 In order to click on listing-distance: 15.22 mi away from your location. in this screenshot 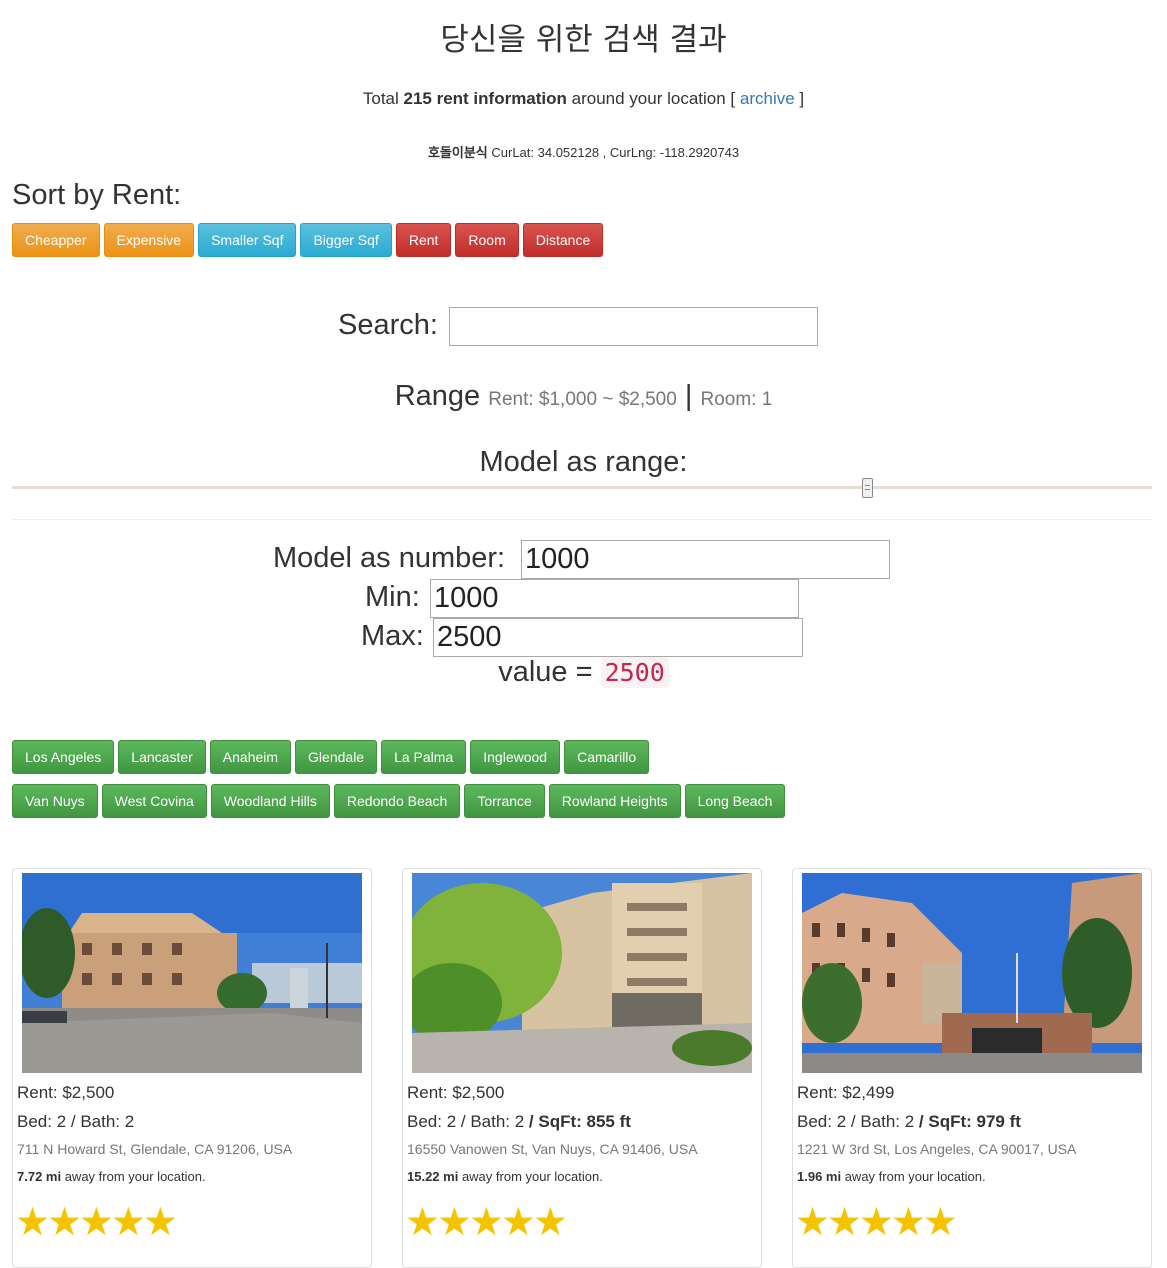, I will do `click(505, 1176)`.